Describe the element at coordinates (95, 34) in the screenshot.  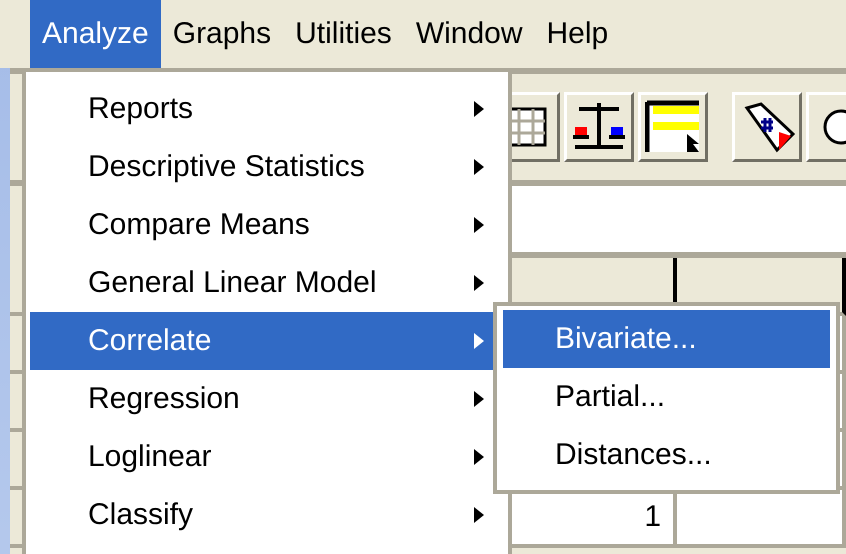
I see `menu-bar-item: Analyze` at that location.